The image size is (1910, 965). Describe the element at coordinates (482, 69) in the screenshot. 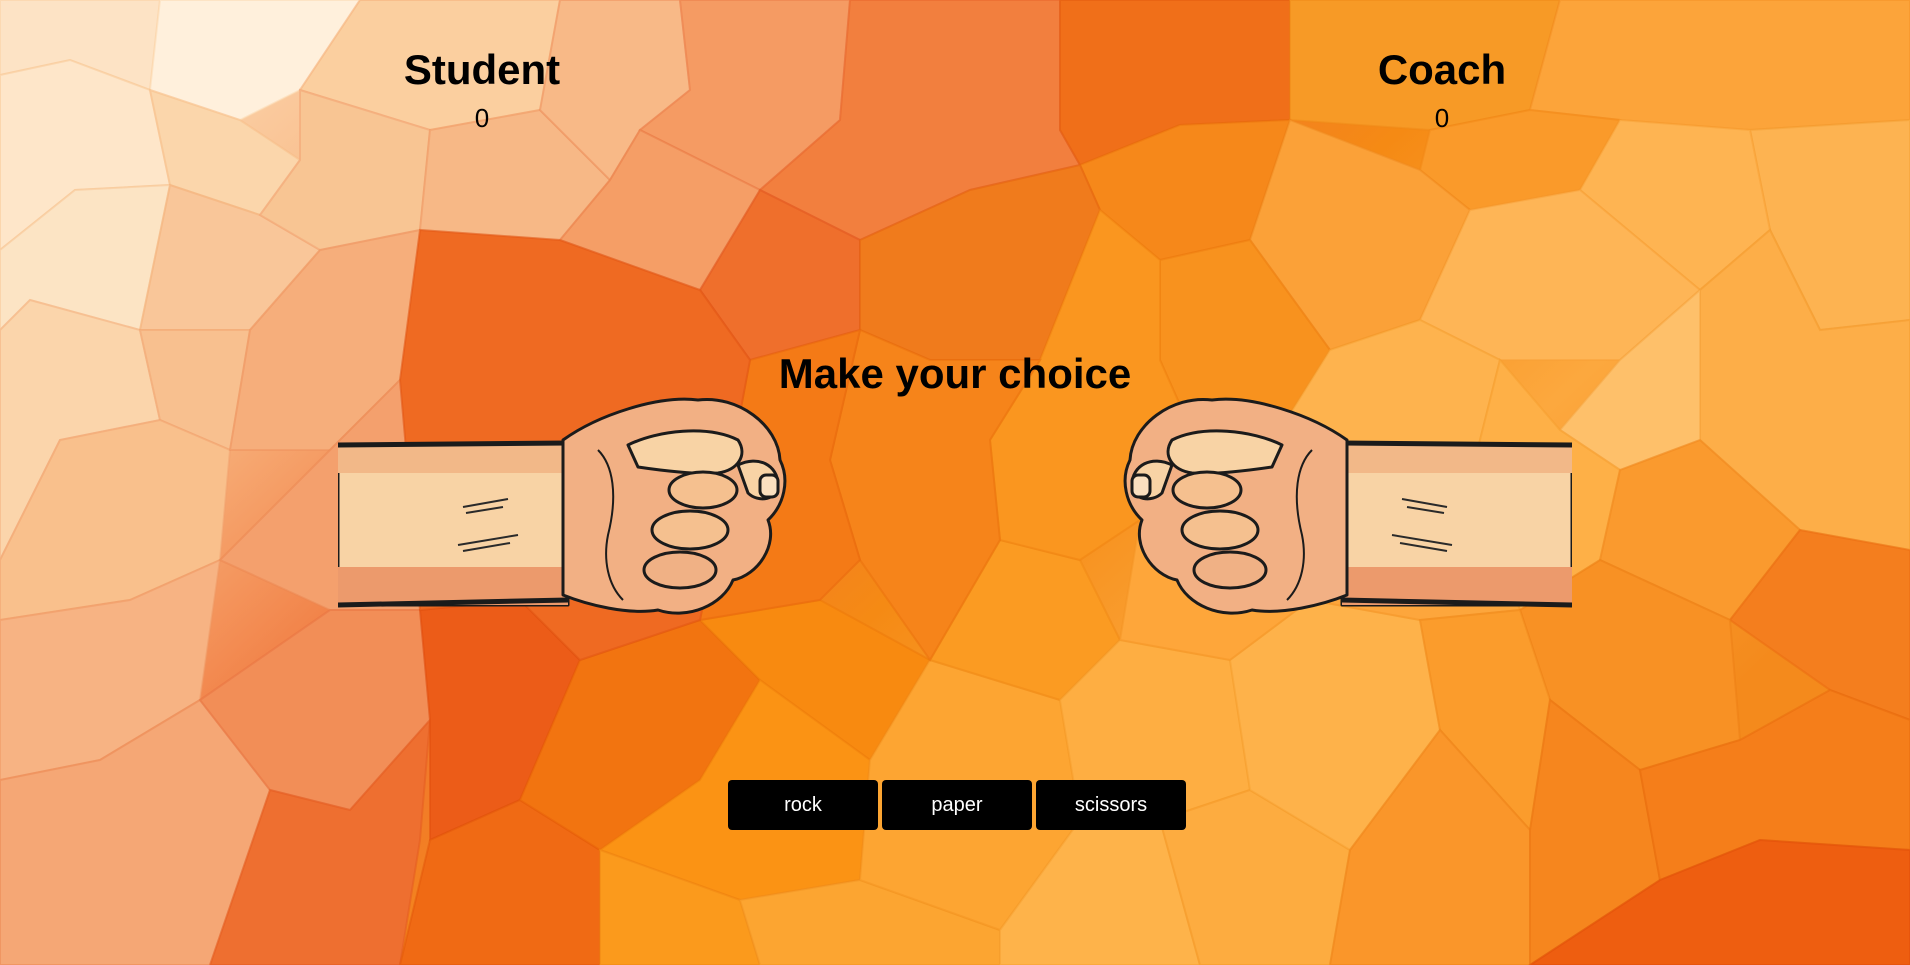

I see `student-name: Student` at that location.